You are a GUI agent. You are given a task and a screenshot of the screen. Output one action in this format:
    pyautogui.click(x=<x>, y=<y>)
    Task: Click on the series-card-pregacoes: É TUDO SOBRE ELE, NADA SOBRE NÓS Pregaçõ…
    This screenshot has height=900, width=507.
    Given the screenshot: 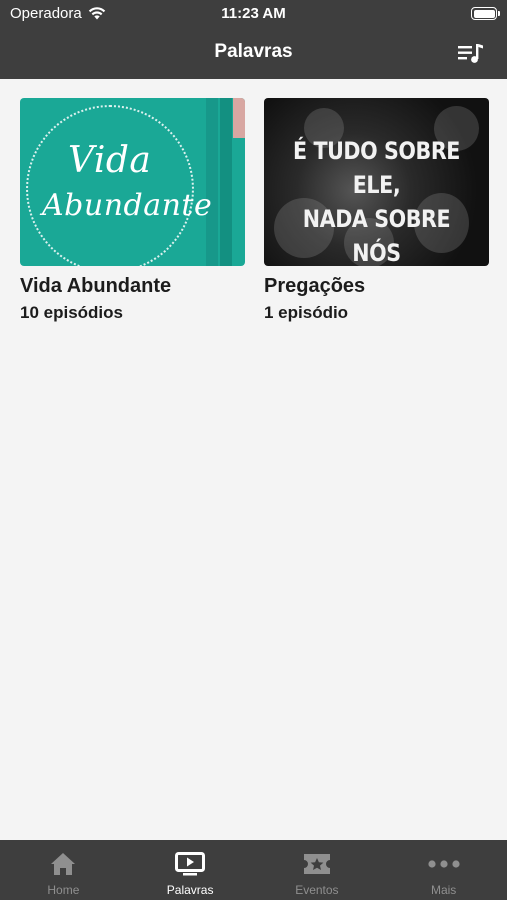 What is the action you would take?
    pyautogui.click(x=376, y=211)
    